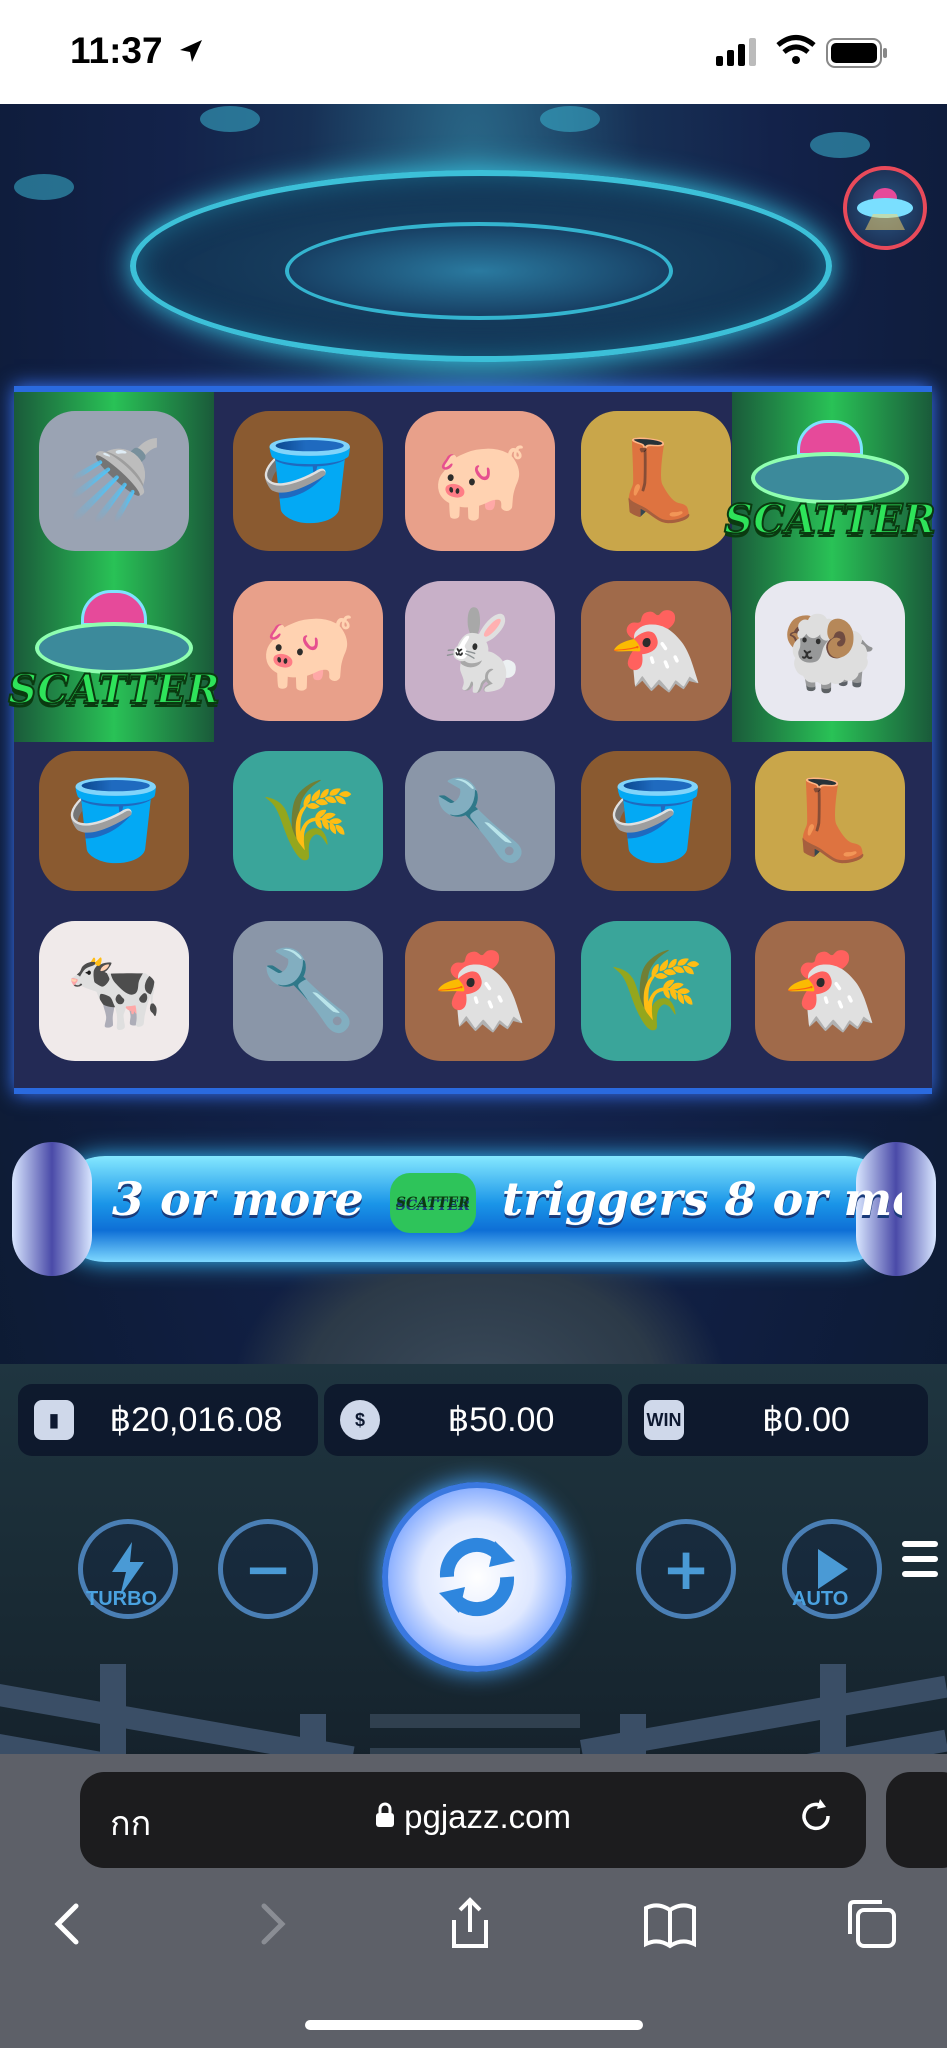  I want to click on symbol-rabbit: 🐇, so click(480, 651).